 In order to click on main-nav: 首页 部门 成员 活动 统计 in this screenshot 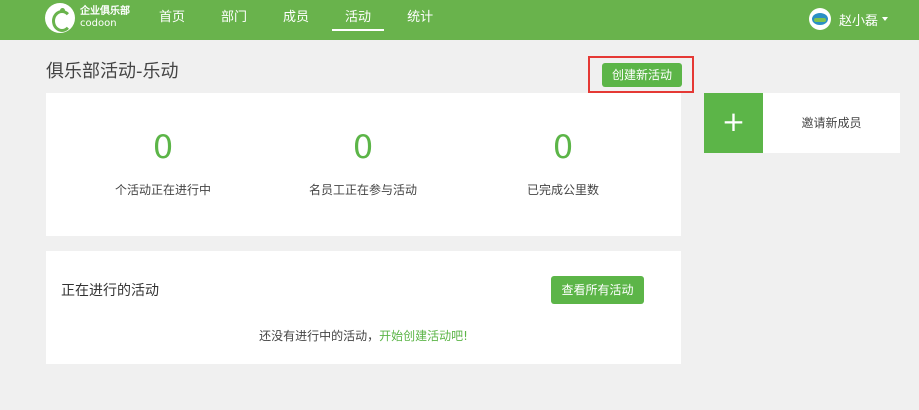, I will do `click(301, 20)`.